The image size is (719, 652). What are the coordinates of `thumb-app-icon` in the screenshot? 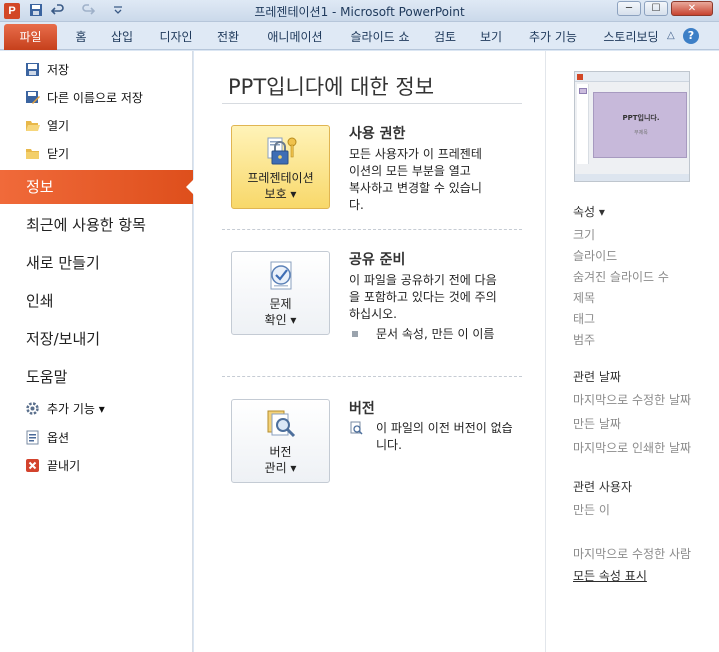 It's located at (580, 77).